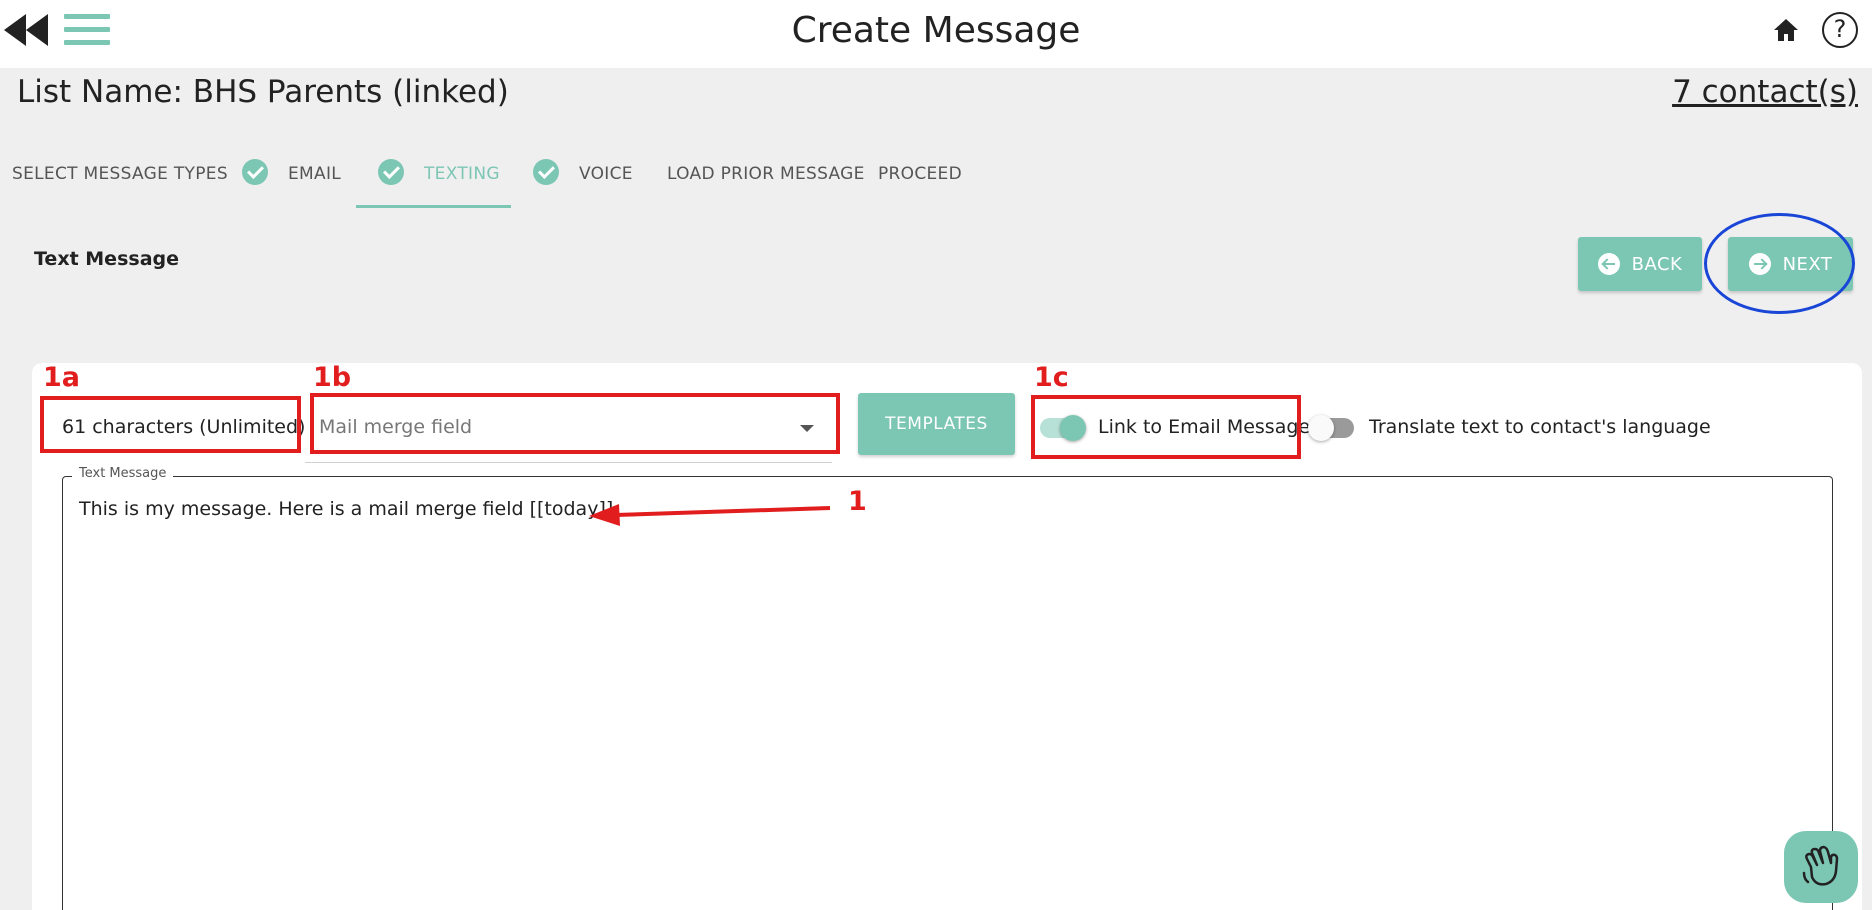  Describe the element at coordinates (936, 30) in the screenshot. I see `page-title: Create Message` at that location.